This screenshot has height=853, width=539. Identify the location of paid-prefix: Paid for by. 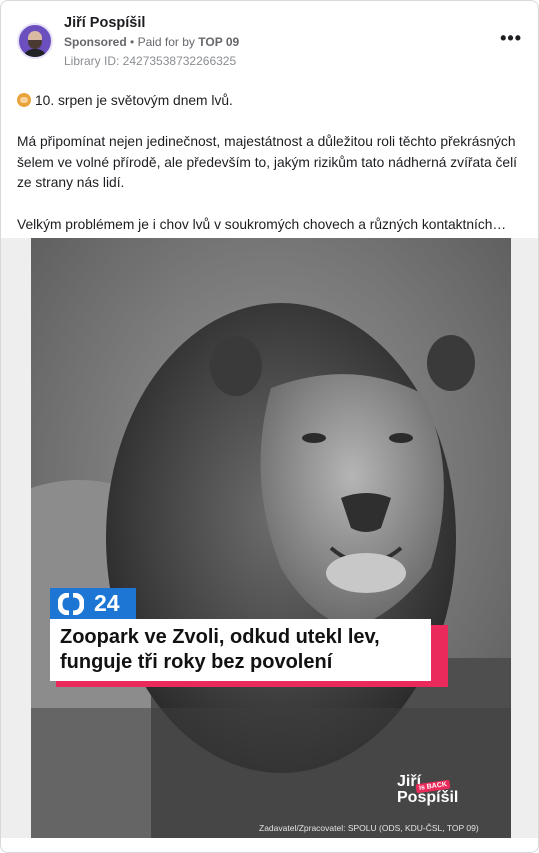
(166, 42).